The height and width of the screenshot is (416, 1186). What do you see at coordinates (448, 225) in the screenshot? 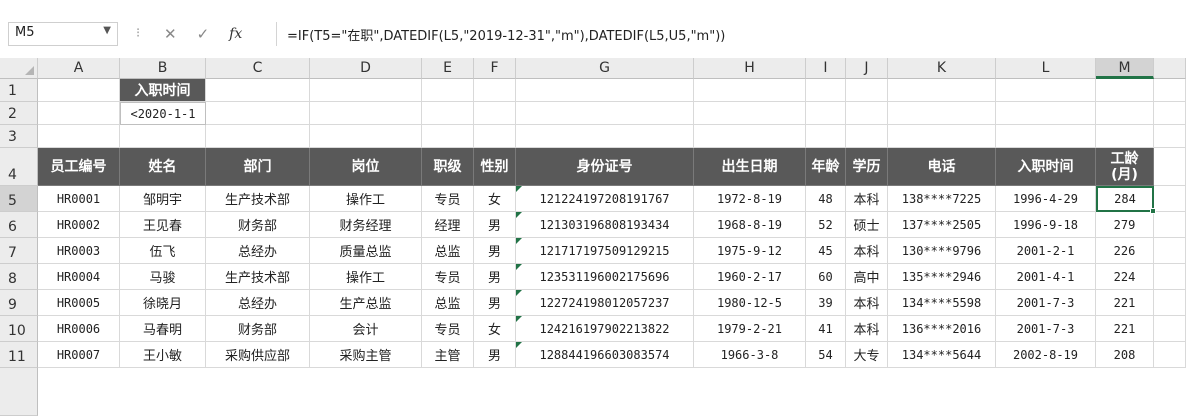
I see `table-cell: 经理` at bounding box center [448, 225].